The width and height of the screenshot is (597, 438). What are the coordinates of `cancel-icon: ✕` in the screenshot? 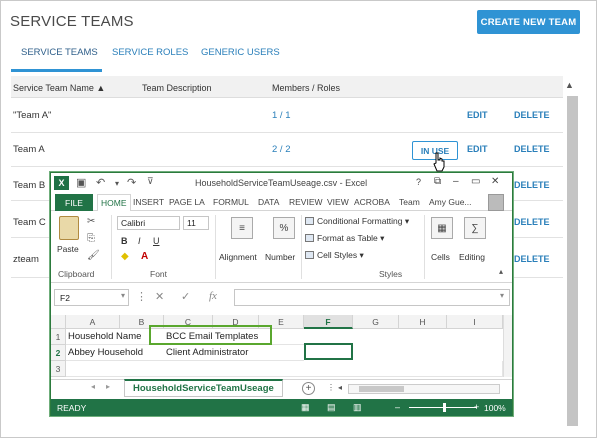 It's located at (159, 296).